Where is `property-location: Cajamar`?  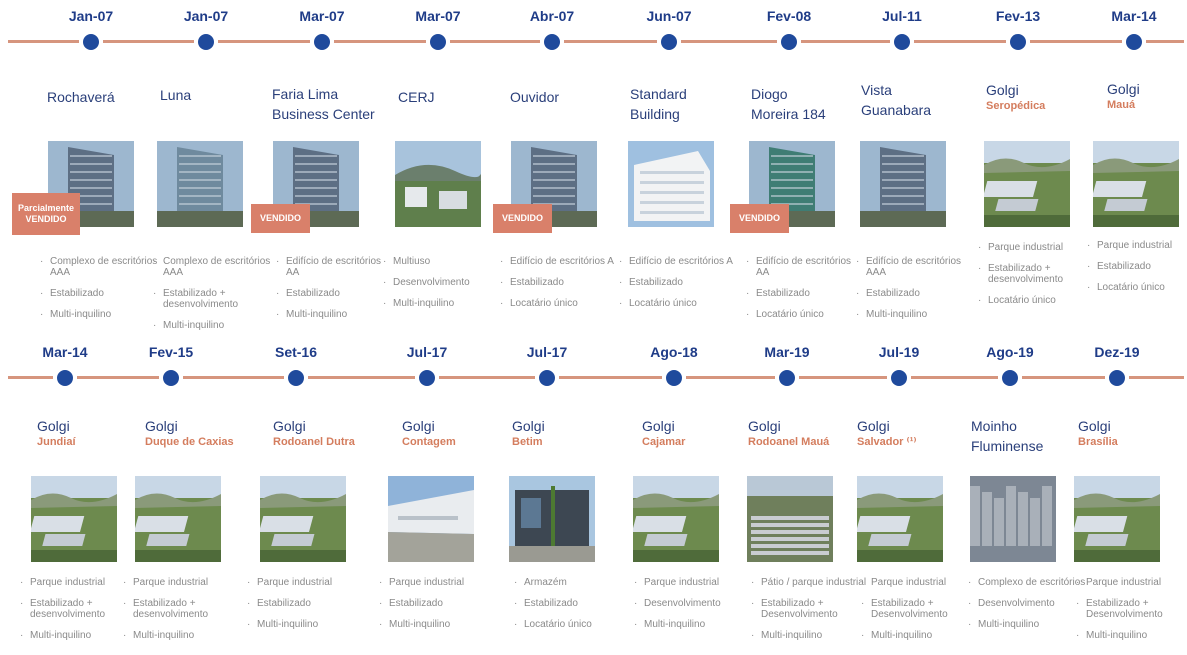 property-location: Cajamar is located at coordinates (664, 442).